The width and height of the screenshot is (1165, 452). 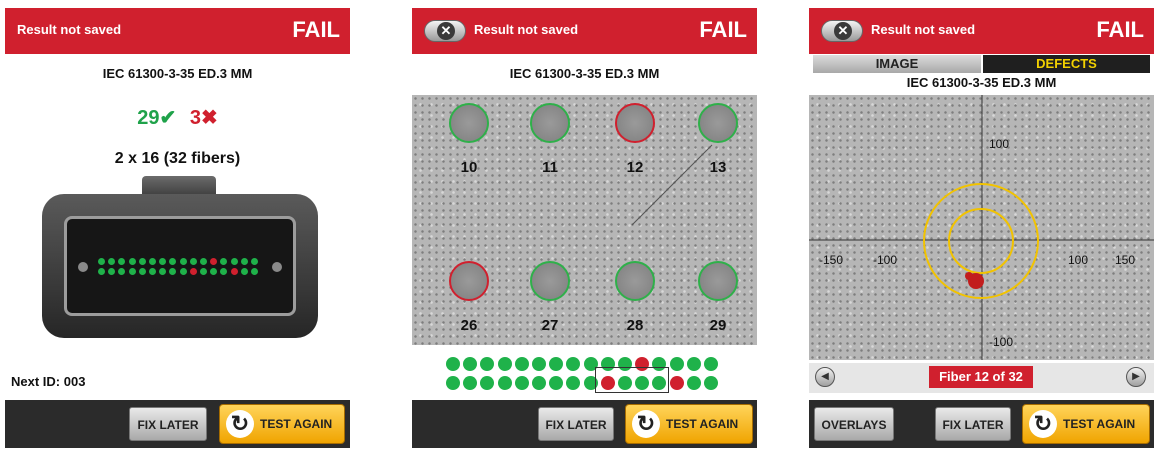 I want to click on fiber-number-label: 27, so click(x=550, y=325).